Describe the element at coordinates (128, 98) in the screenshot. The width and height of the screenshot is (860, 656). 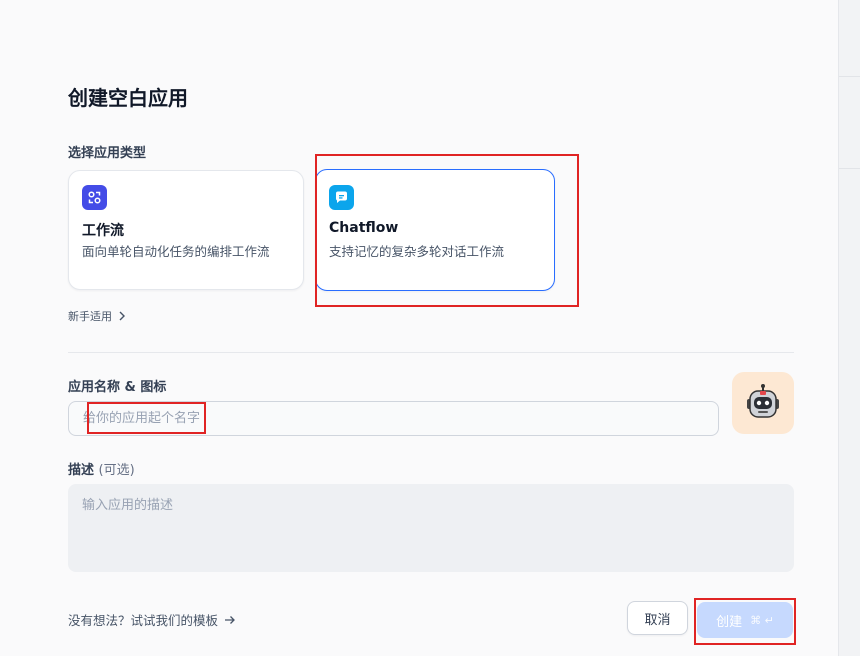
I see `dialog-title: 创建空白应用` at that location.